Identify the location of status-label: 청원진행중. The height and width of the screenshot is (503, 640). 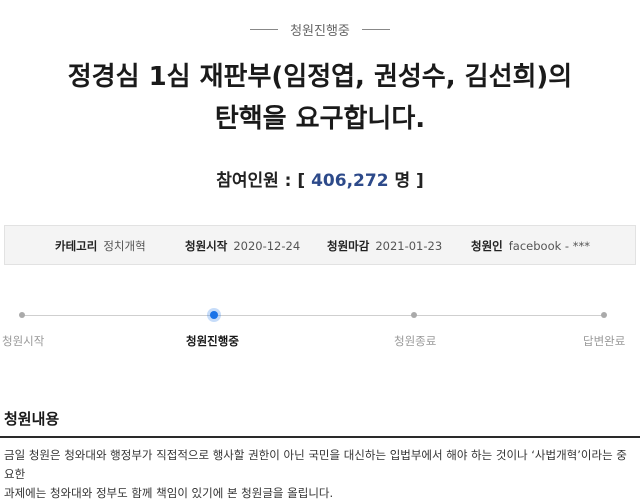
(320, 31).